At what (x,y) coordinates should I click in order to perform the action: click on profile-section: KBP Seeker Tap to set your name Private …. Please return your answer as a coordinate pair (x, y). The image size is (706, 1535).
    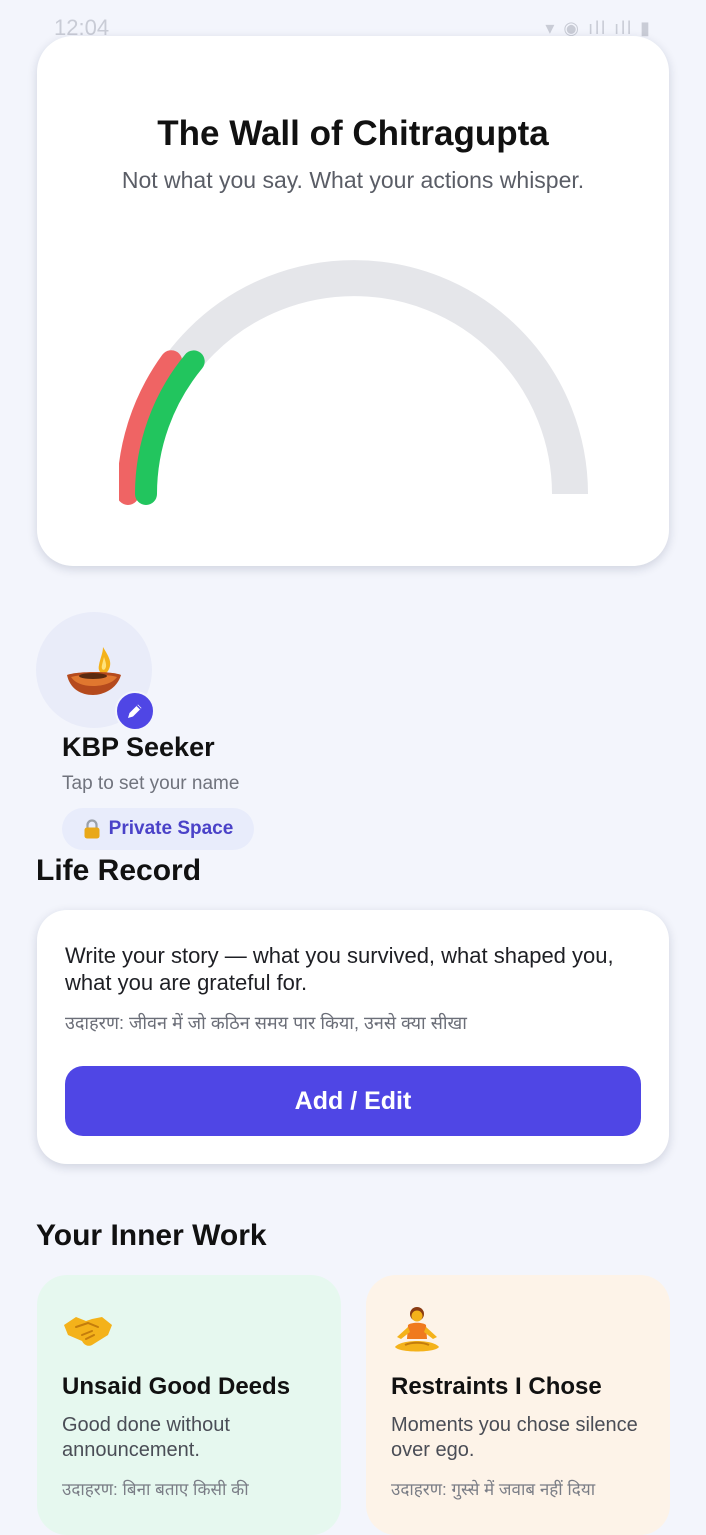
    Looking at the image, I should click on (196, 732).